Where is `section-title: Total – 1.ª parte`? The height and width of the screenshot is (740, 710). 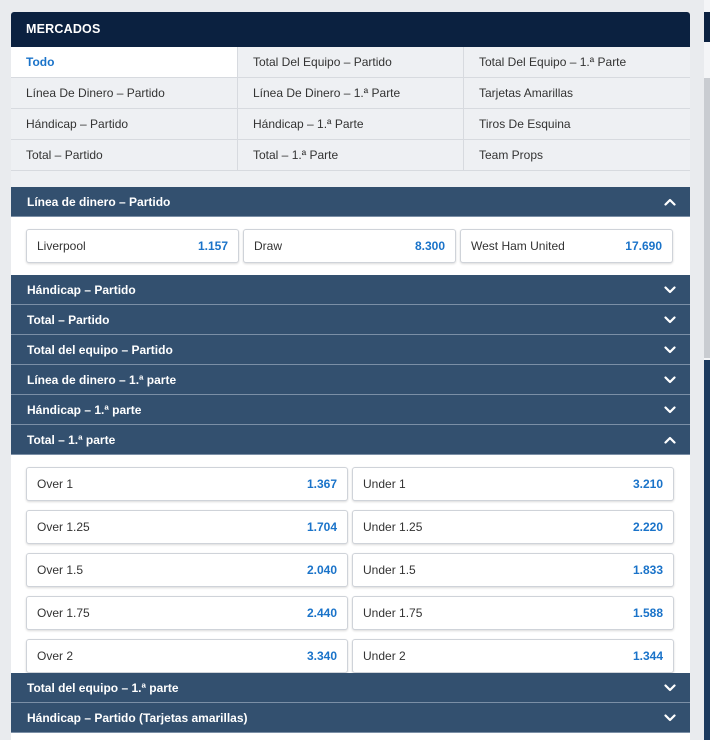 section-title: Total – 1.ª parte is located at coordinates (71, 440).